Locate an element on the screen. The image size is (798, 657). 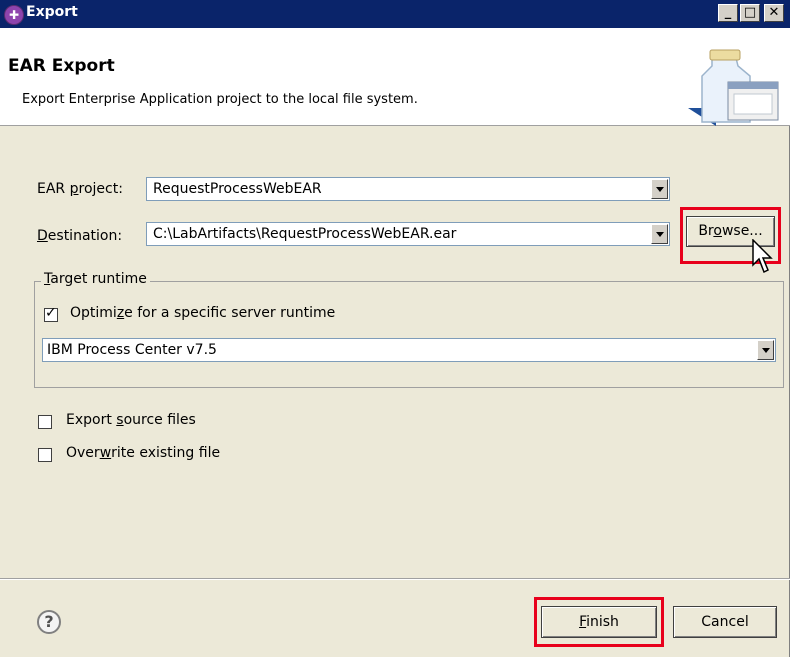
optimize-label: Optimize for a specific server runtime is located at coordinates (202, 313).